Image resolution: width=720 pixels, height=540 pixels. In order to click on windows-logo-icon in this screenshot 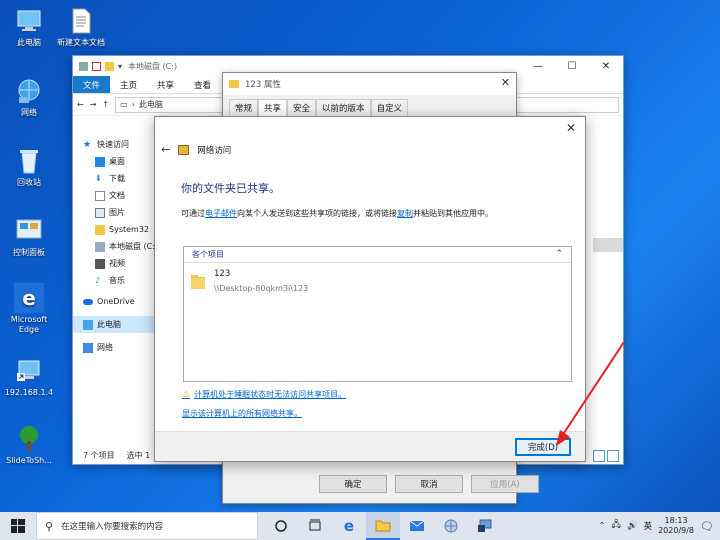, I will do `click(18, 526)`.